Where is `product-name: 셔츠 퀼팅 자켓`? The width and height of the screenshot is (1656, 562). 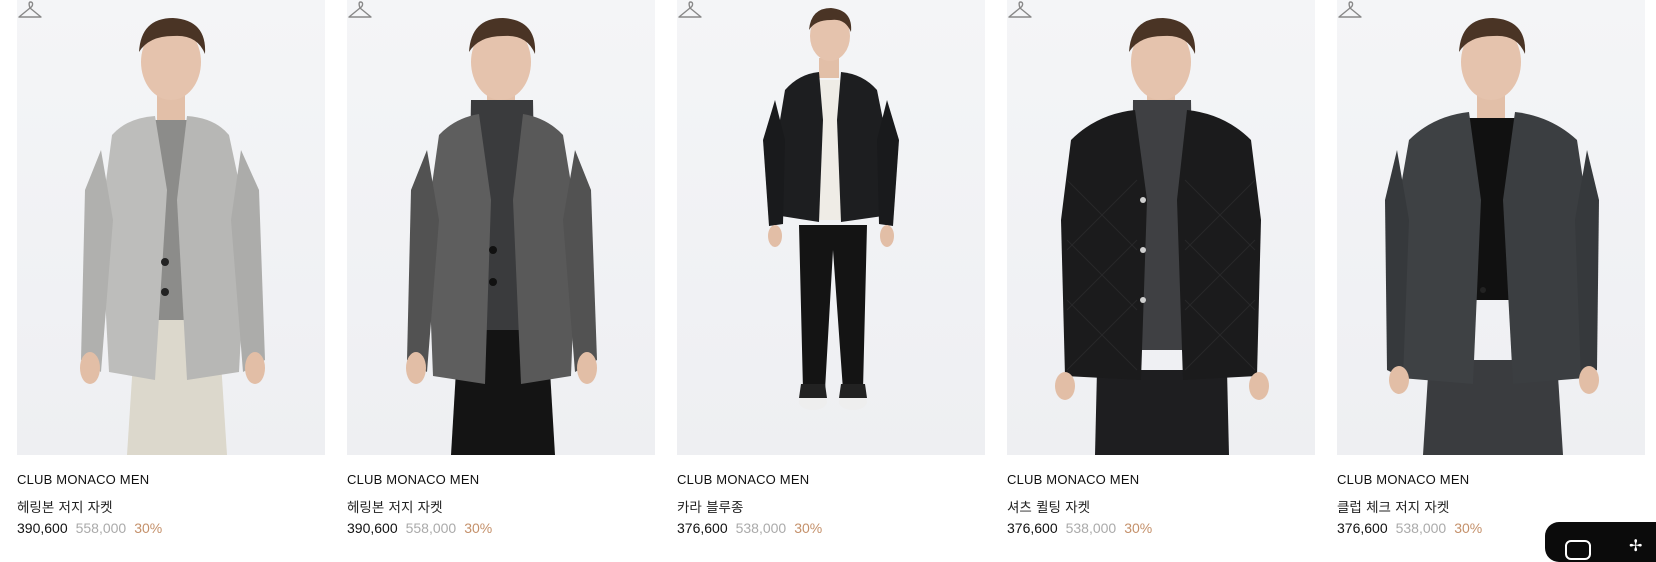
product-name: 셔츠 퀼팅 자켓 is located at coordinates (1048, 506).